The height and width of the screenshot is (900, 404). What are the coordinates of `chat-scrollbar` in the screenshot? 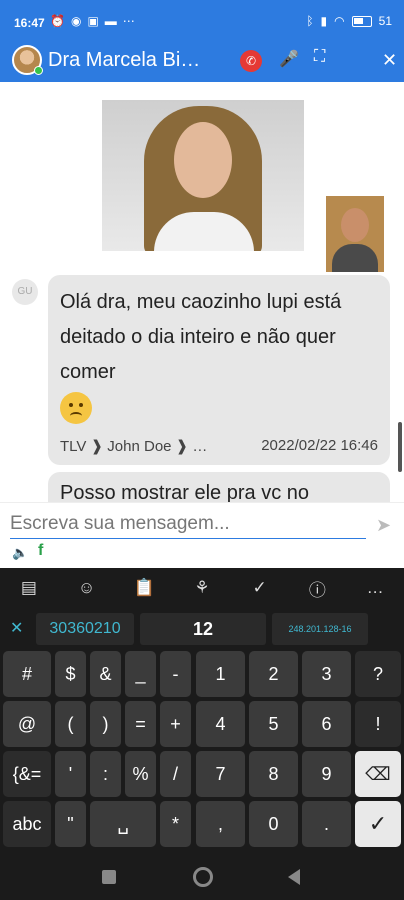 It's located at (400, 447).